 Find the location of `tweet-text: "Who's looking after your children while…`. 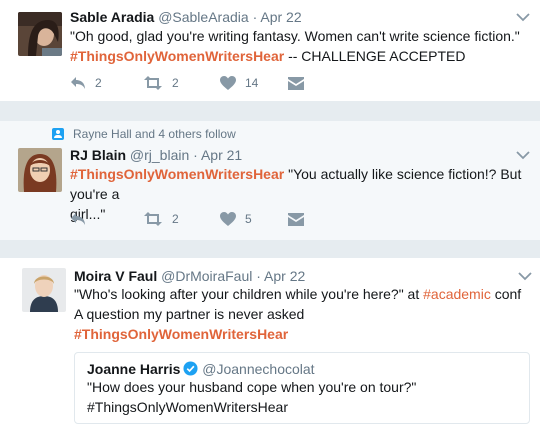

tweet-text: "Who's looking after your children while… is located at coordinates (304, 314).